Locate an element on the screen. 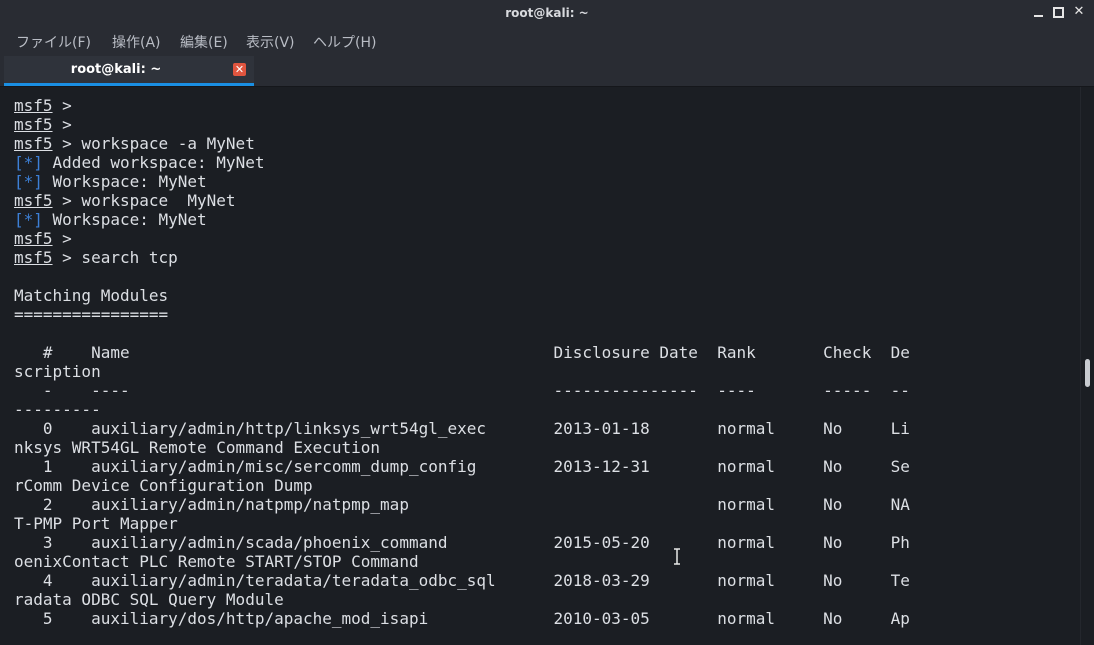 Image resolution: width=1094 pixels, height=645 pixels. terminal-line: radata ODBC SQL Query Module is located at coordinates (462, 599).